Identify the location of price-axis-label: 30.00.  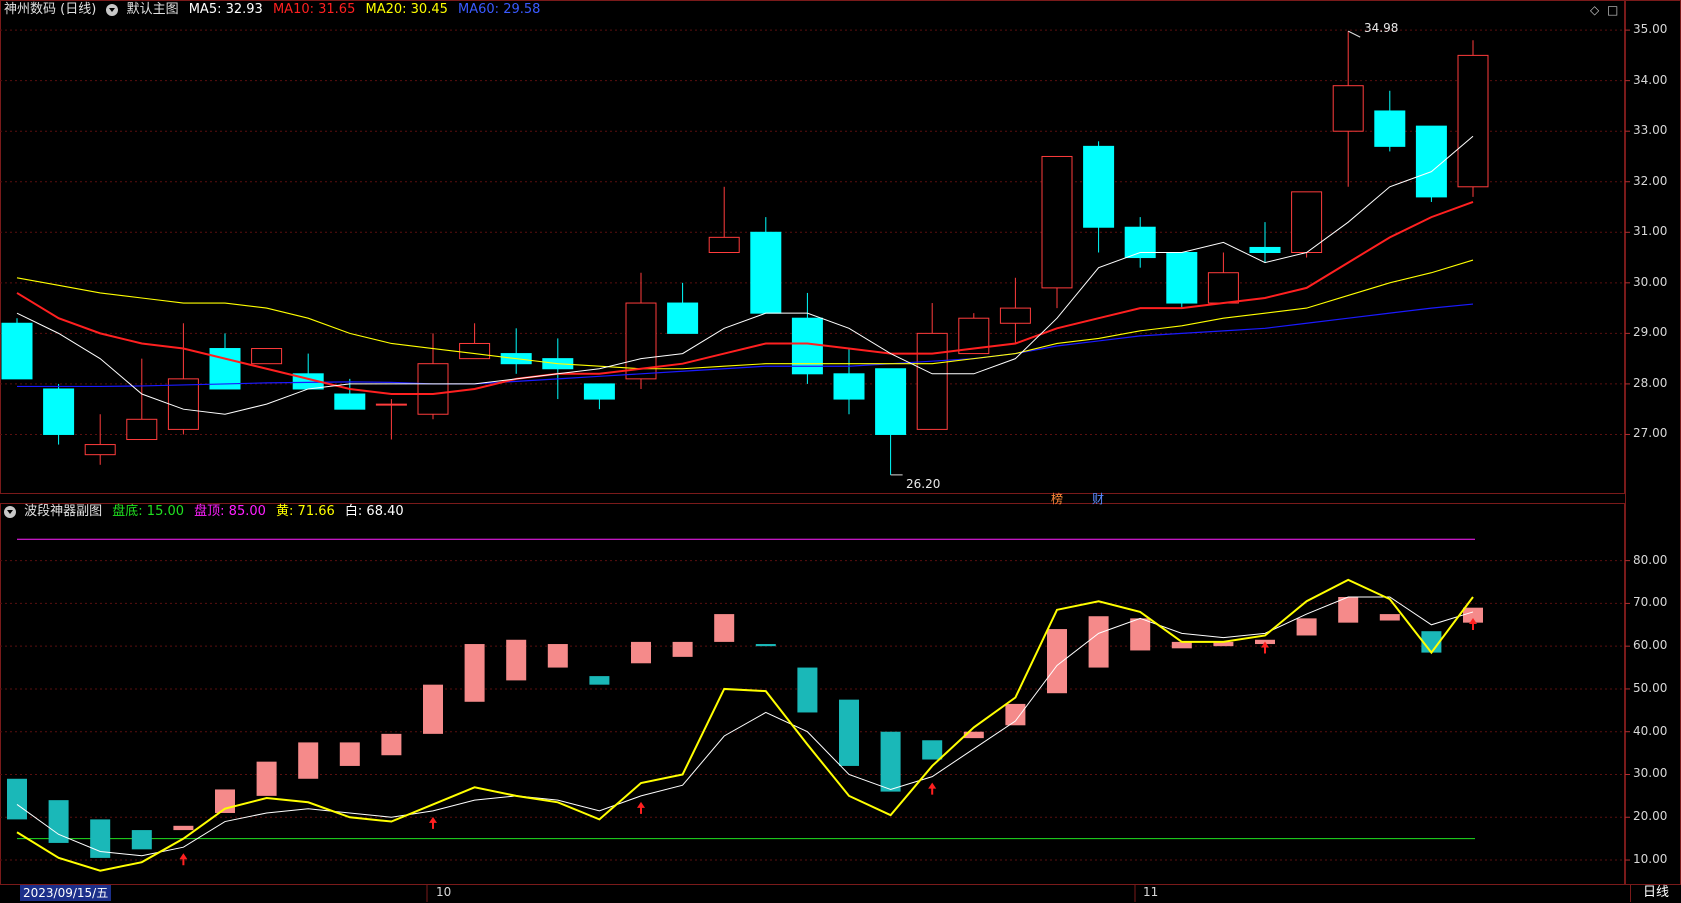
(1650, 281).